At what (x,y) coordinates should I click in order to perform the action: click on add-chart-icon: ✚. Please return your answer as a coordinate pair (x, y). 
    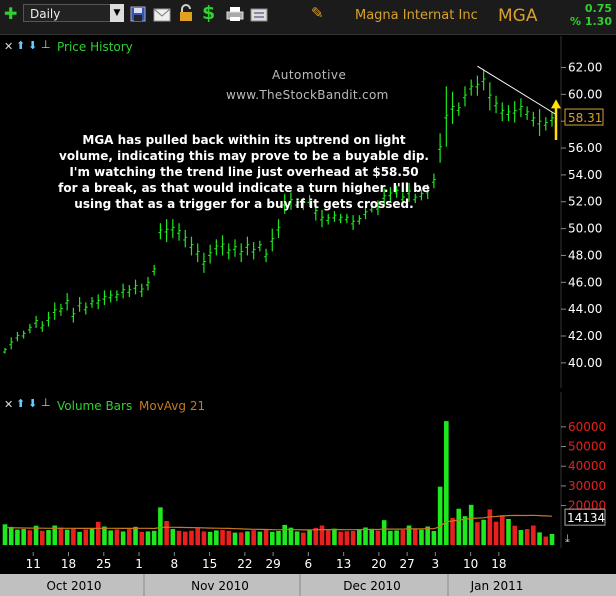
    Looking at the image, I should click on (10, 13).